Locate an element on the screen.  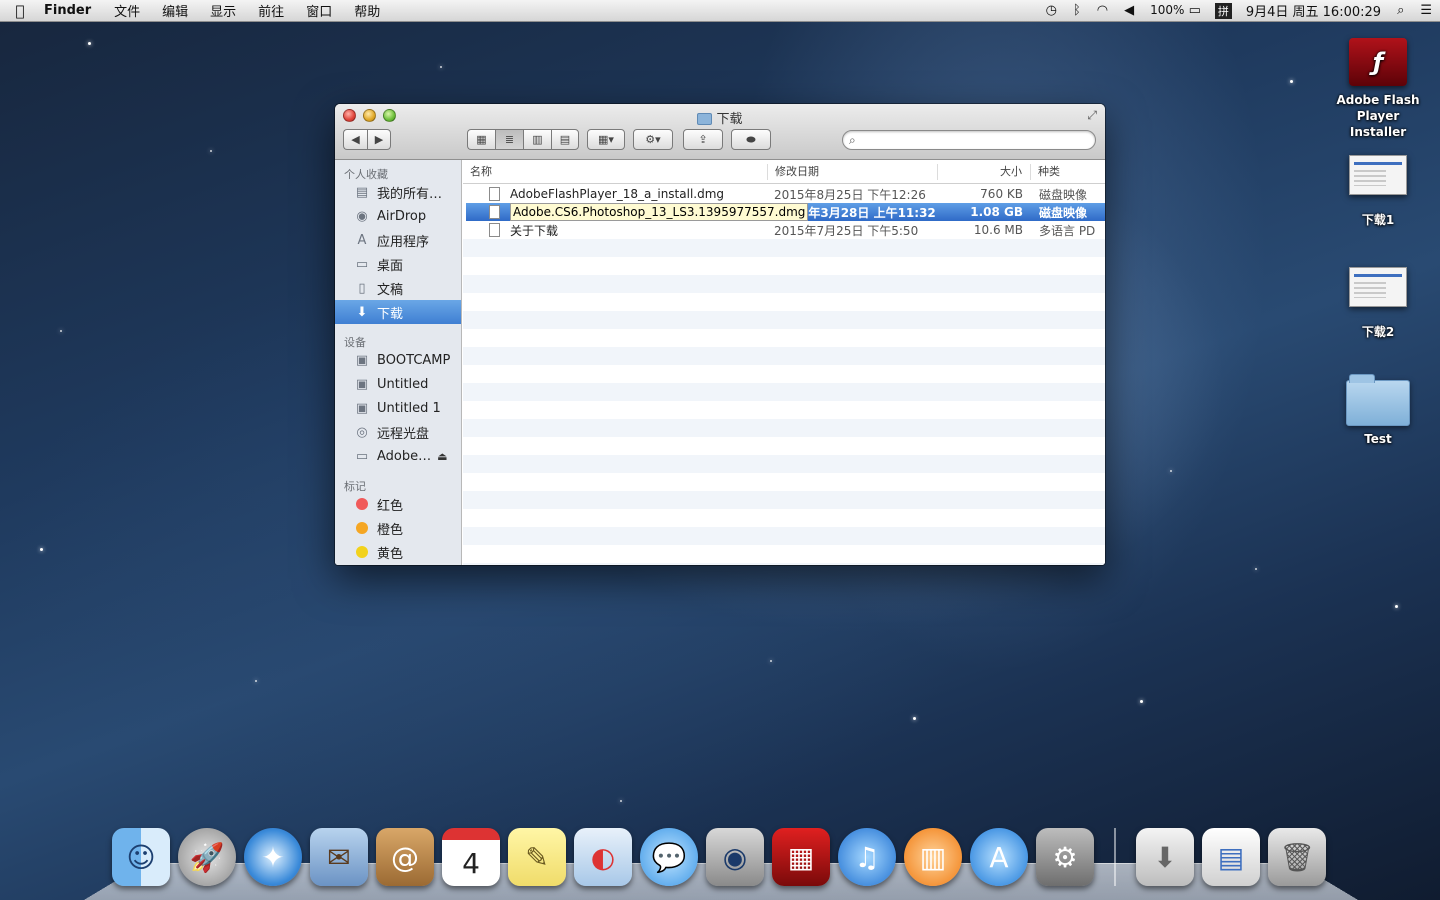
sidebar-item-label: 应用程序 is located at coordinates (403, 240).